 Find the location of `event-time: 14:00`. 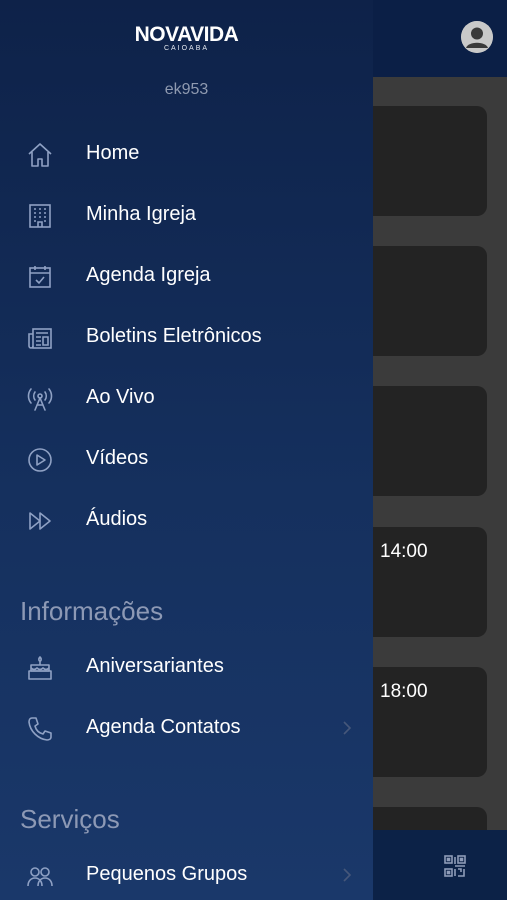

event-time: 14:00 is located at coordinates (404, 551).